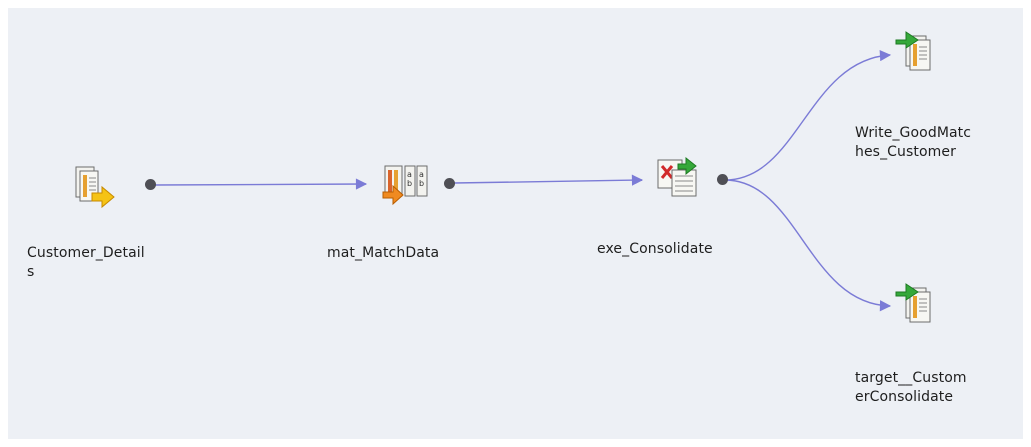  I want to click on link-consolidate-to-target-consolidate, so click(808, 245).